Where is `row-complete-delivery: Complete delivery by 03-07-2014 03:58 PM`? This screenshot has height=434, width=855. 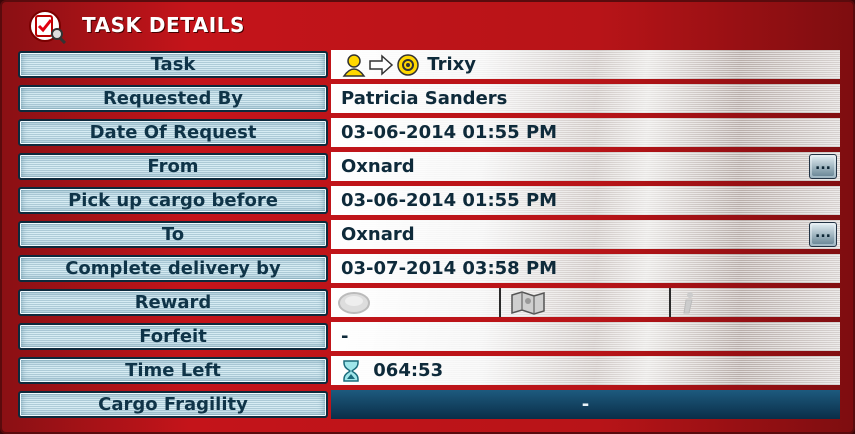 row-complete-delivery: Complete delivery by 03-07-2014 03:58 PM is located at coordinates (427, 268).